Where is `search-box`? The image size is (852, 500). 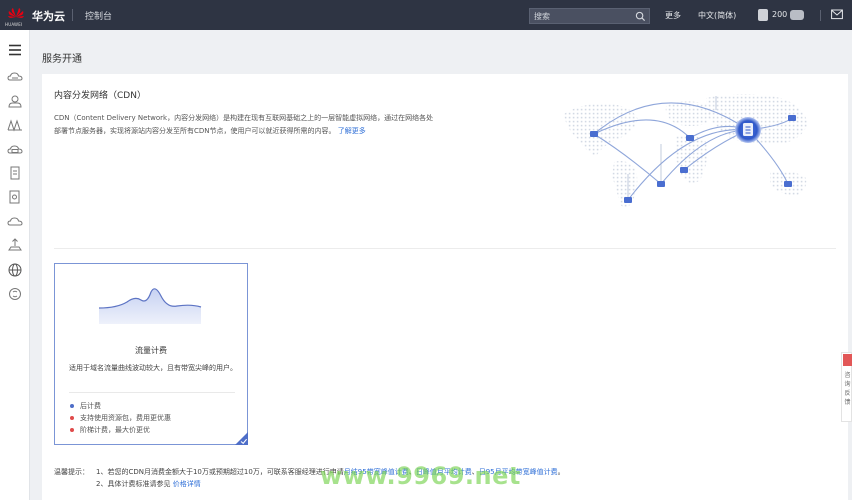 search-box is located at coordinates (589, 16).